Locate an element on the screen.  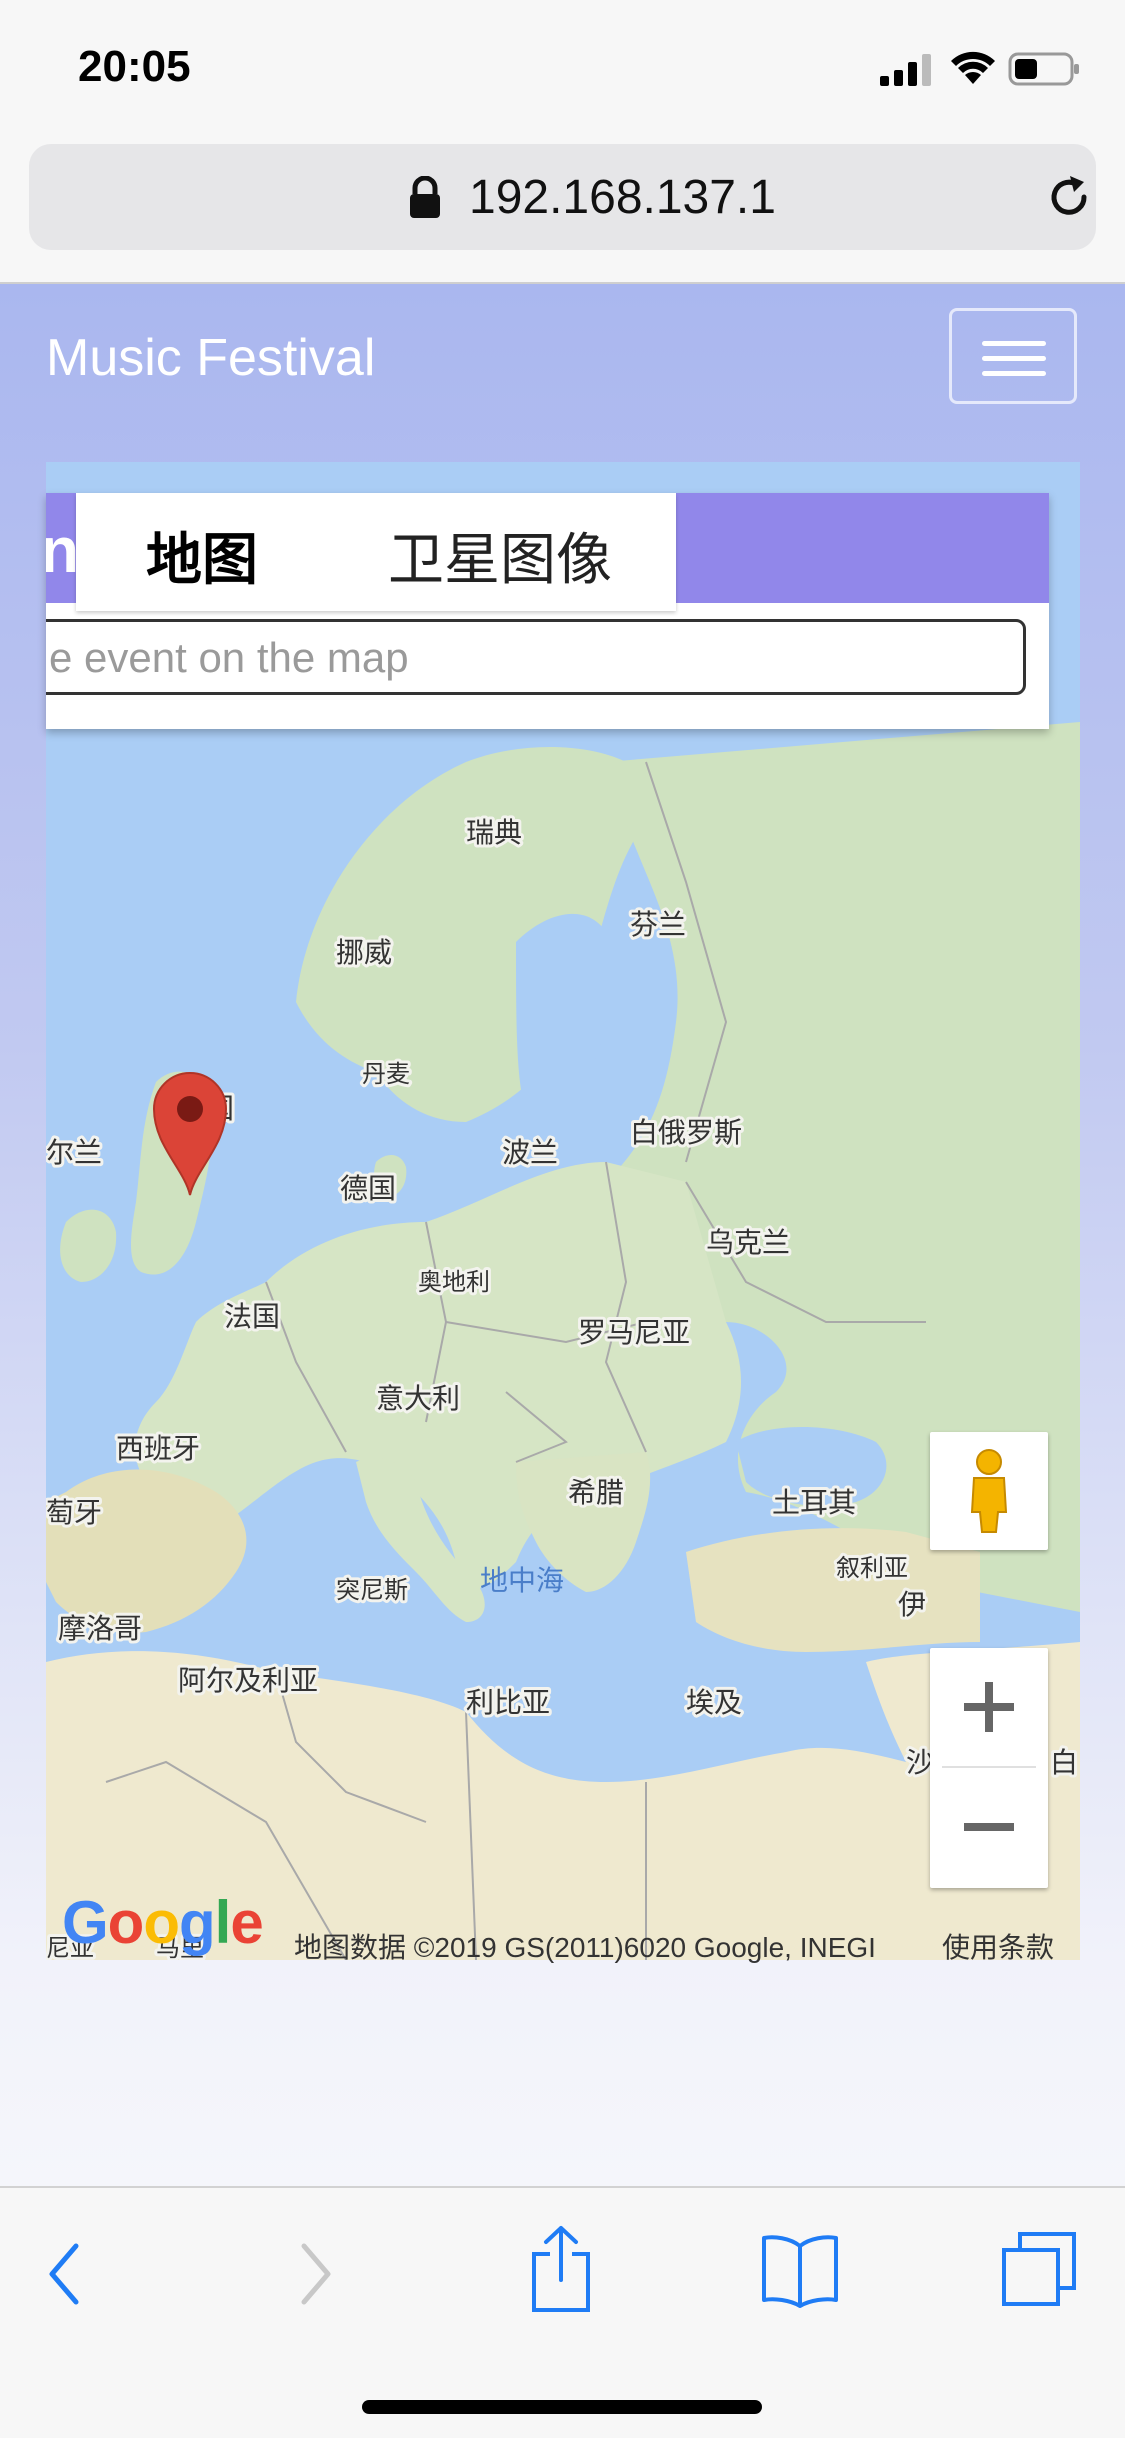
map-label-ukraine: 乌克兰 is located at coordinates (748, 1242).